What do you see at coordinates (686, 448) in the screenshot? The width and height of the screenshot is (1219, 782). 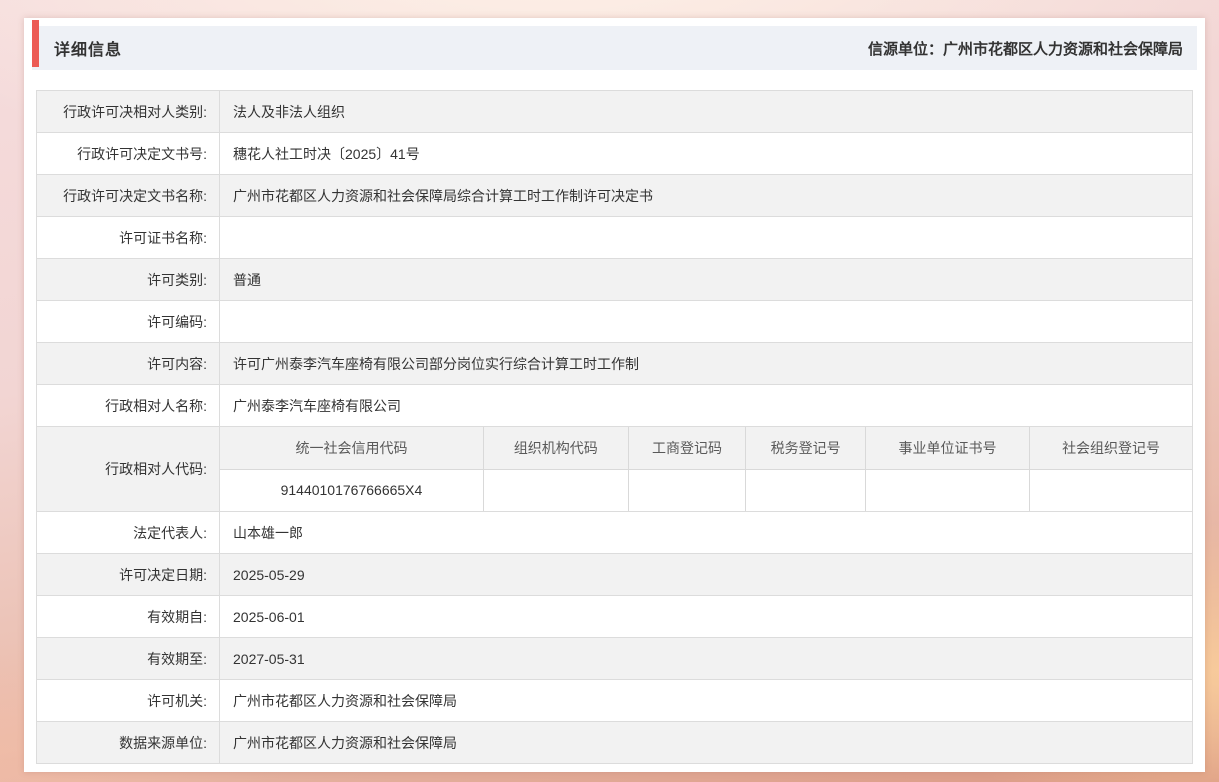 I see `code-column-header: 工商登记码` at bounding box center [686, 448].